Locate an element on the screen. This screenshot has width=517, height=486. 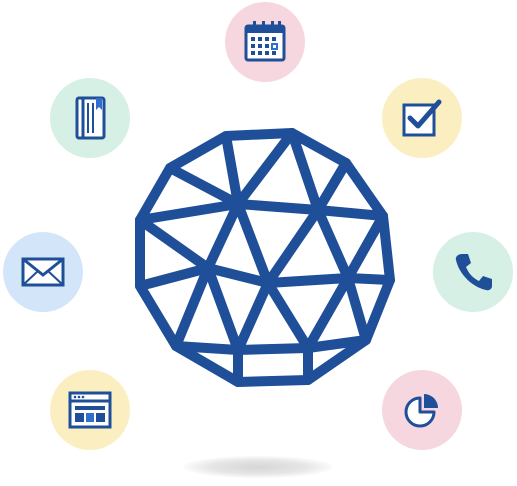
pie-chart-icon is located at coordinates (421, 411).